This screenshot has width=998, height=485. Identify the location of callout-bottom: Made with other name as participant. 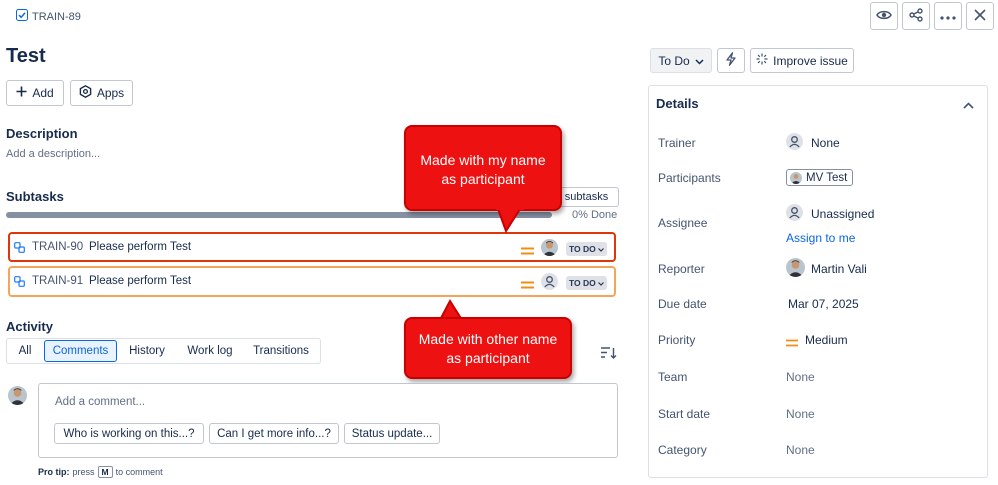
(488, 348).